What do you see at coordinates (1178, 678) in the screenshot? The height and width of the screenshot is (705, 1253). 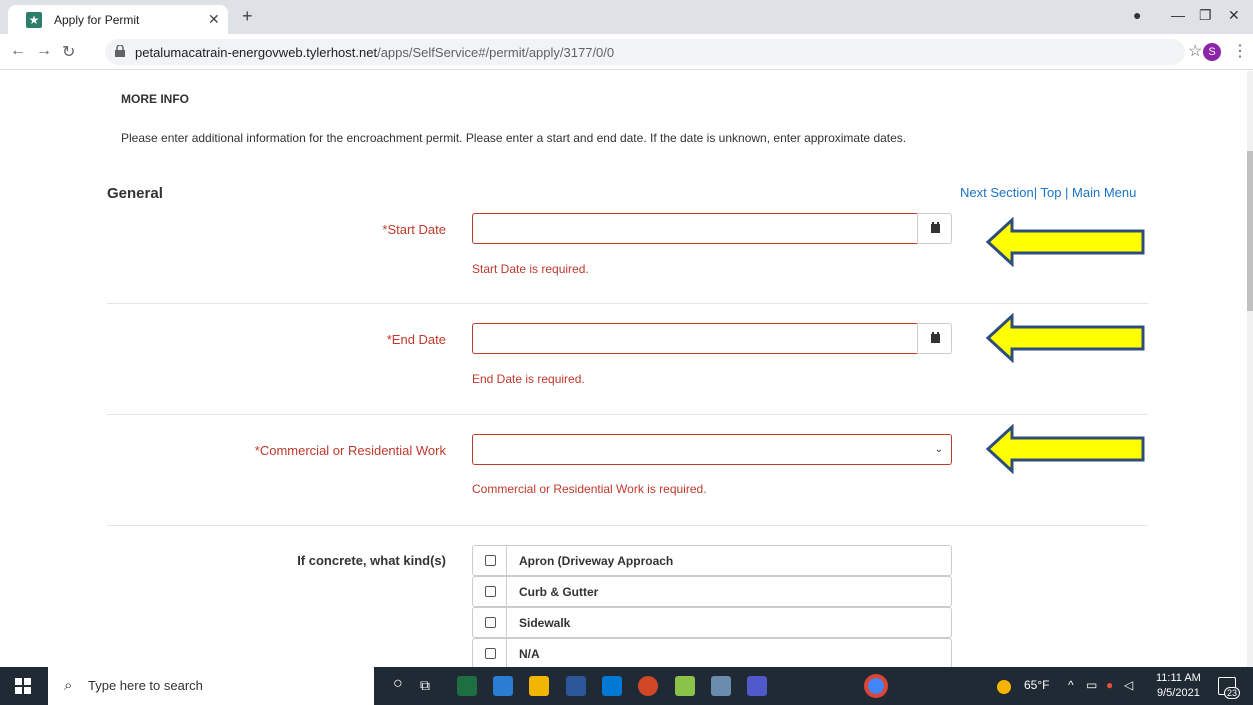 I see `clock-time: 11:11 AM` at bounding box center [1178, 678].